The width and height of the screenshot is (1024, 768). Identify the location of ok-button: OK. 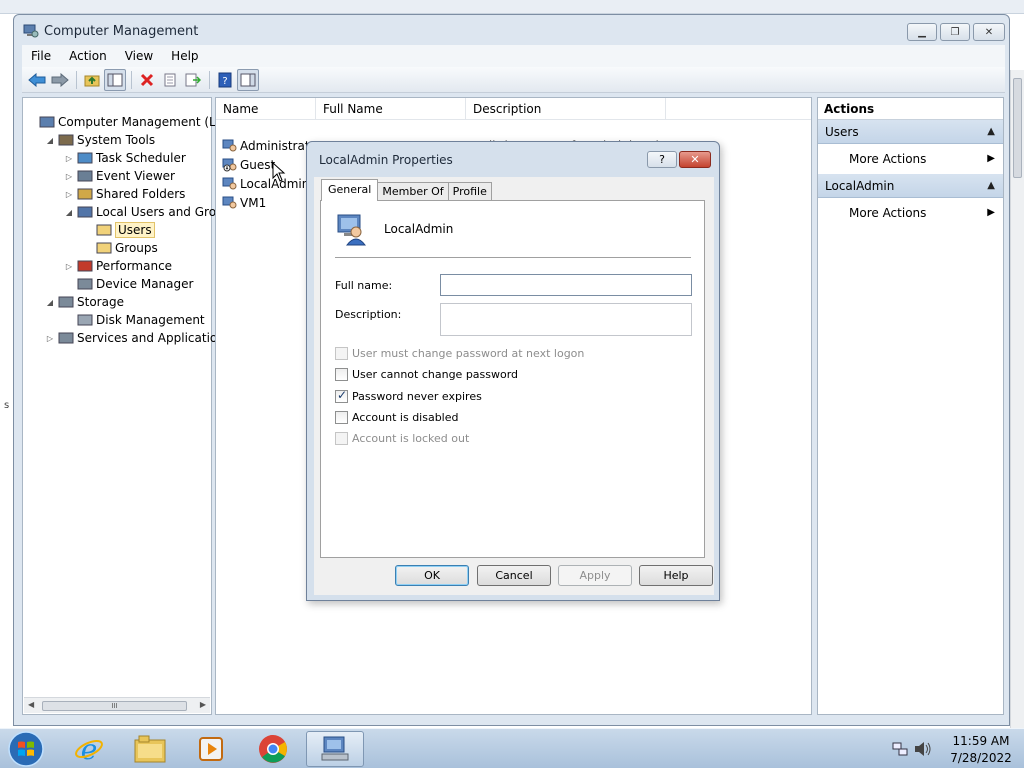
(432, 575).